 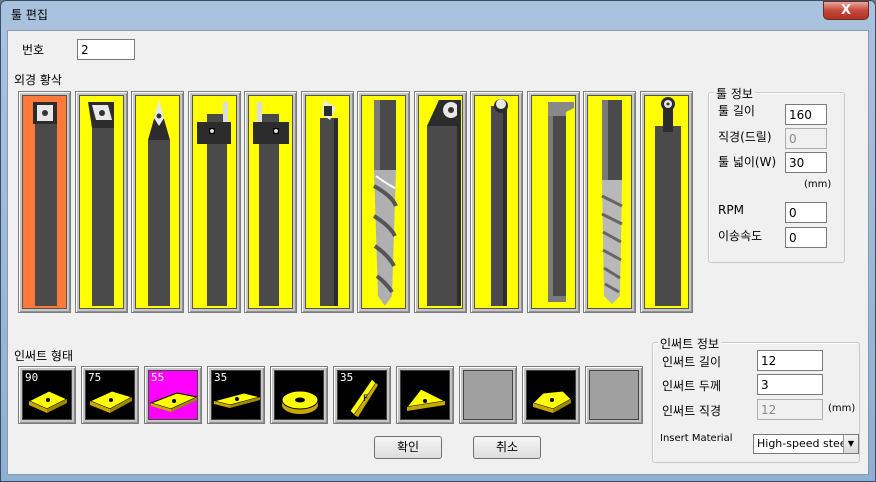 I want to click on tool-width-label: 툴 넓이(W), so click(x=747, y=162).